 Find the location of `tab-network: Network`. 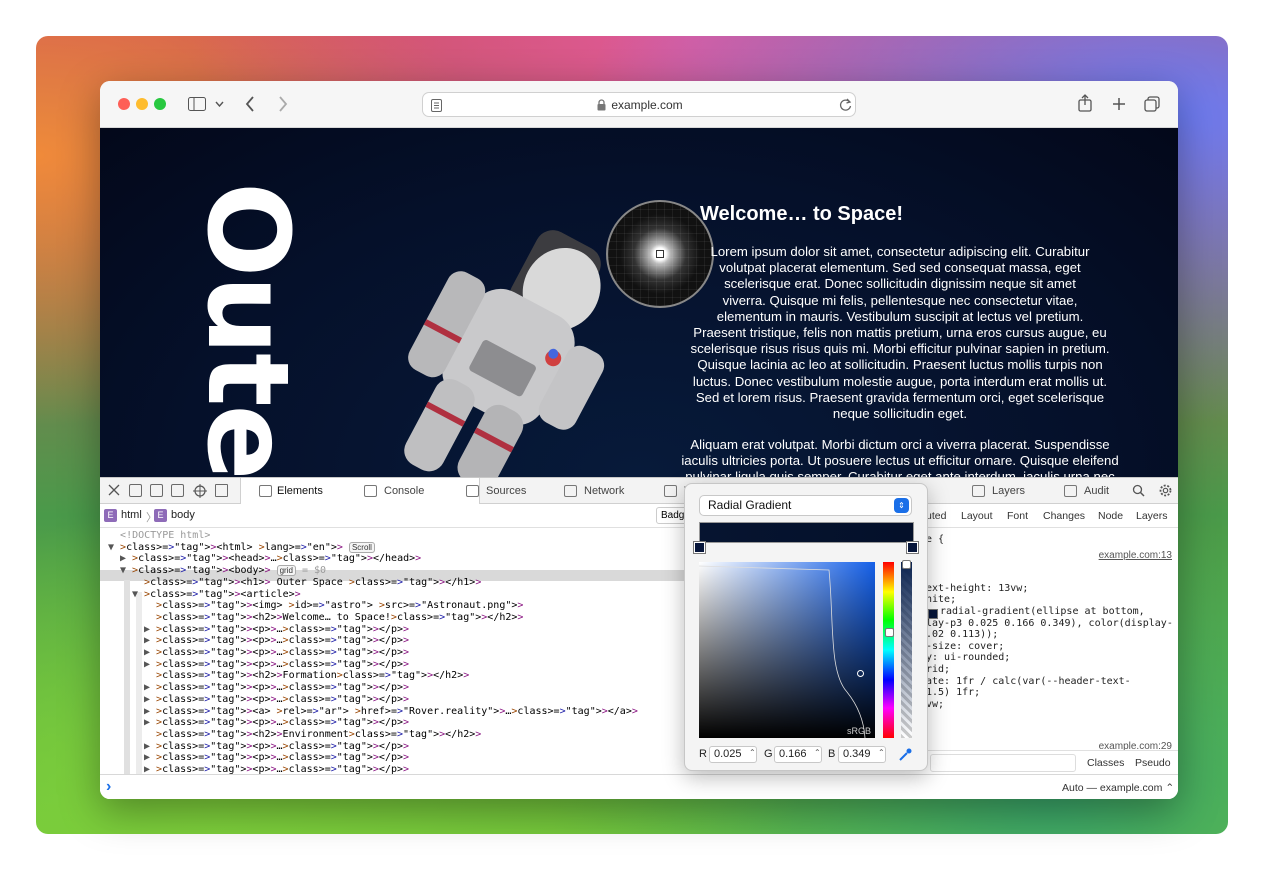

tab-network: Network is located at coordinates (593, 491).